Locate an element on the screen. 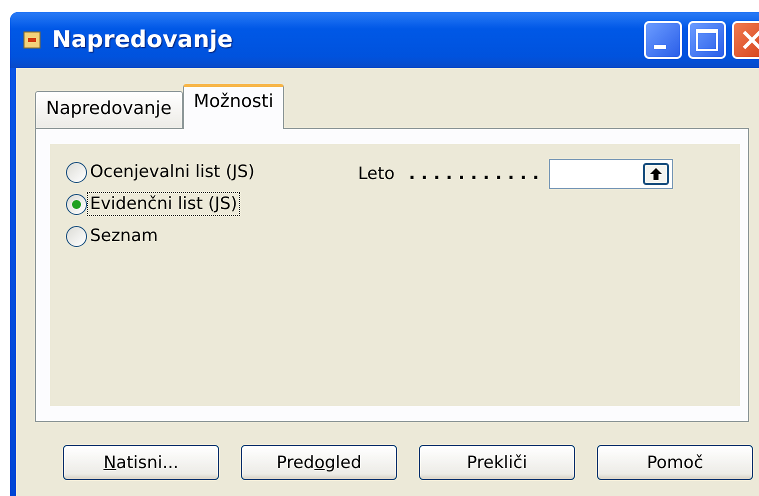 Image resolution: width=759 pixels, height=496 pixels. dialog-button: Prekliči is located at coordinates (497, 462).